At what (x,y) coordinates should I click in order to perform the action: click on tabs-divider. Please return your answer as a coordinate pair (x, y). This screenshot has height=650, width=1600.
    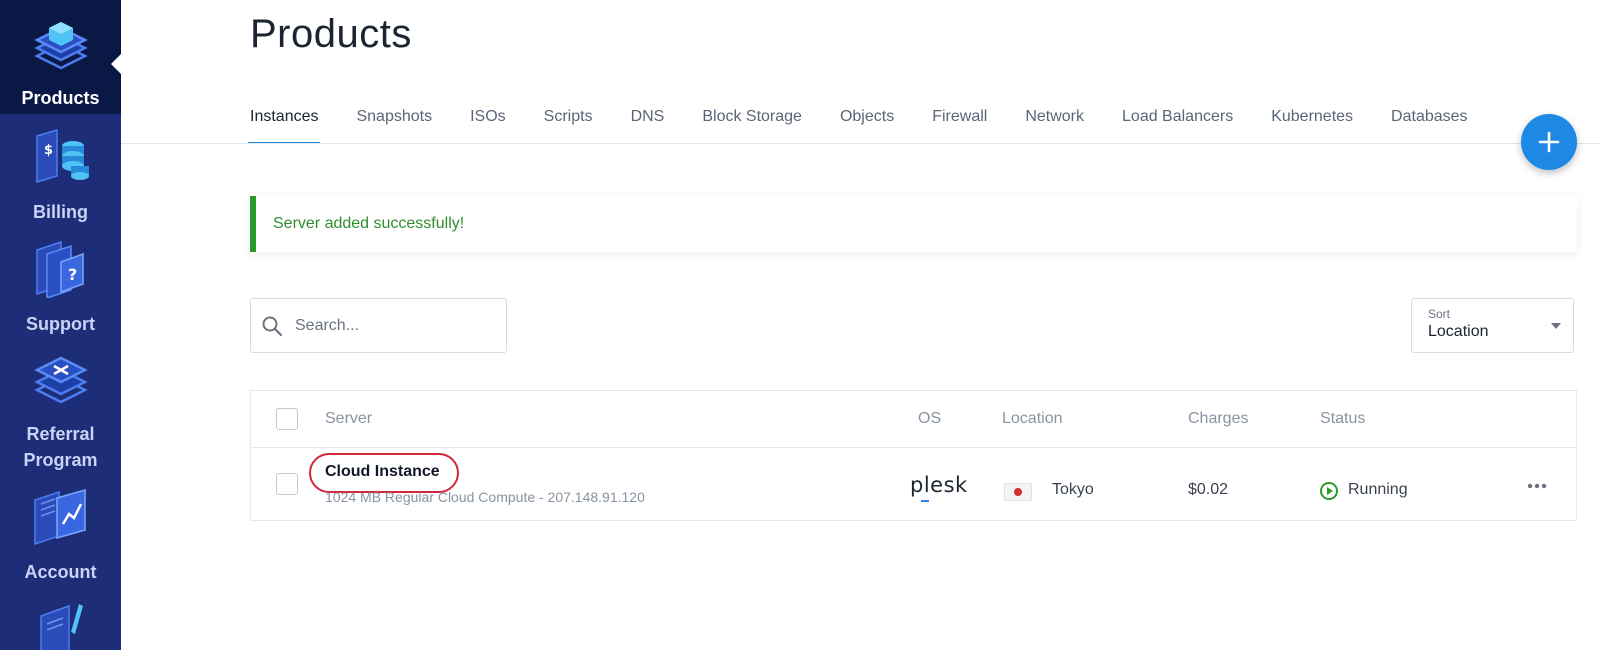
    Looking at the image, I should click on (860, 143).